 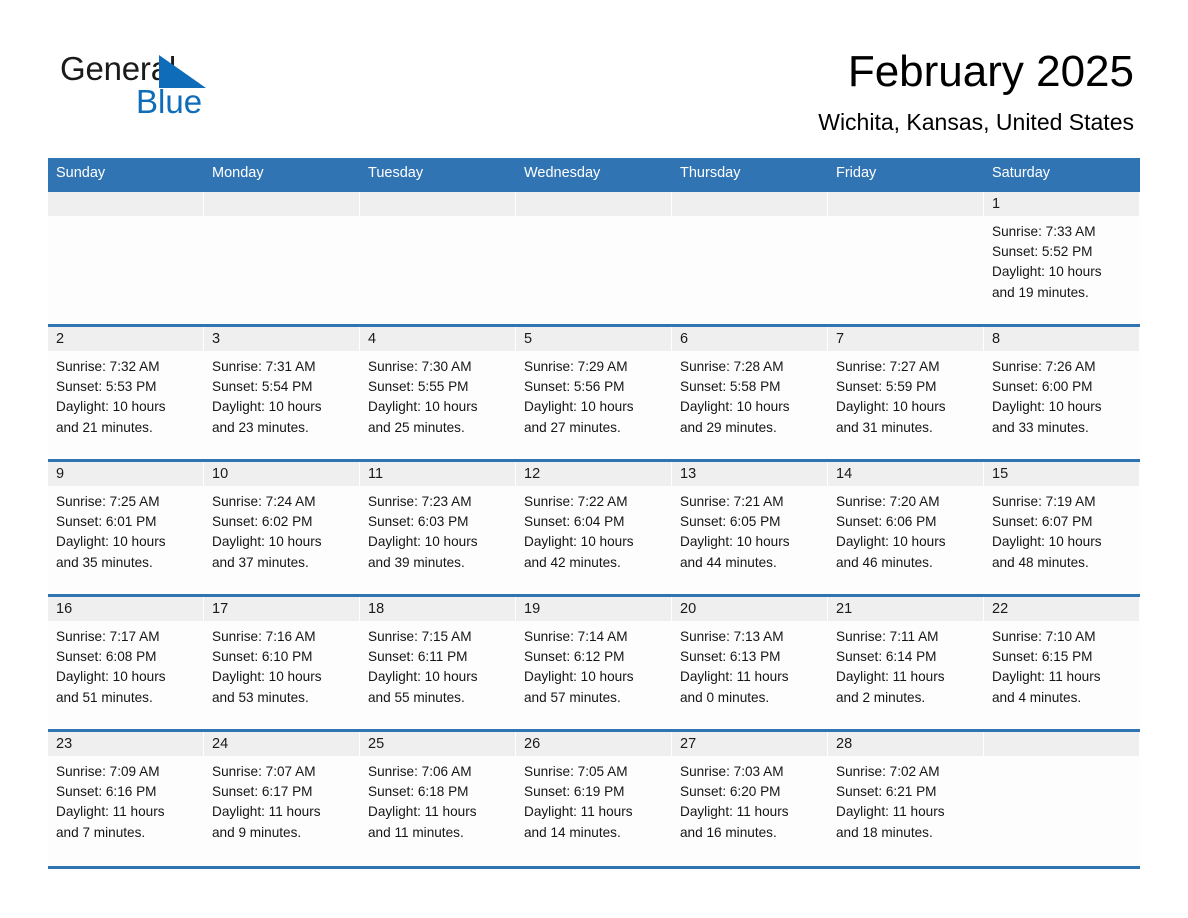 I want to click on day-number: 7, so click(x=906, y=339).